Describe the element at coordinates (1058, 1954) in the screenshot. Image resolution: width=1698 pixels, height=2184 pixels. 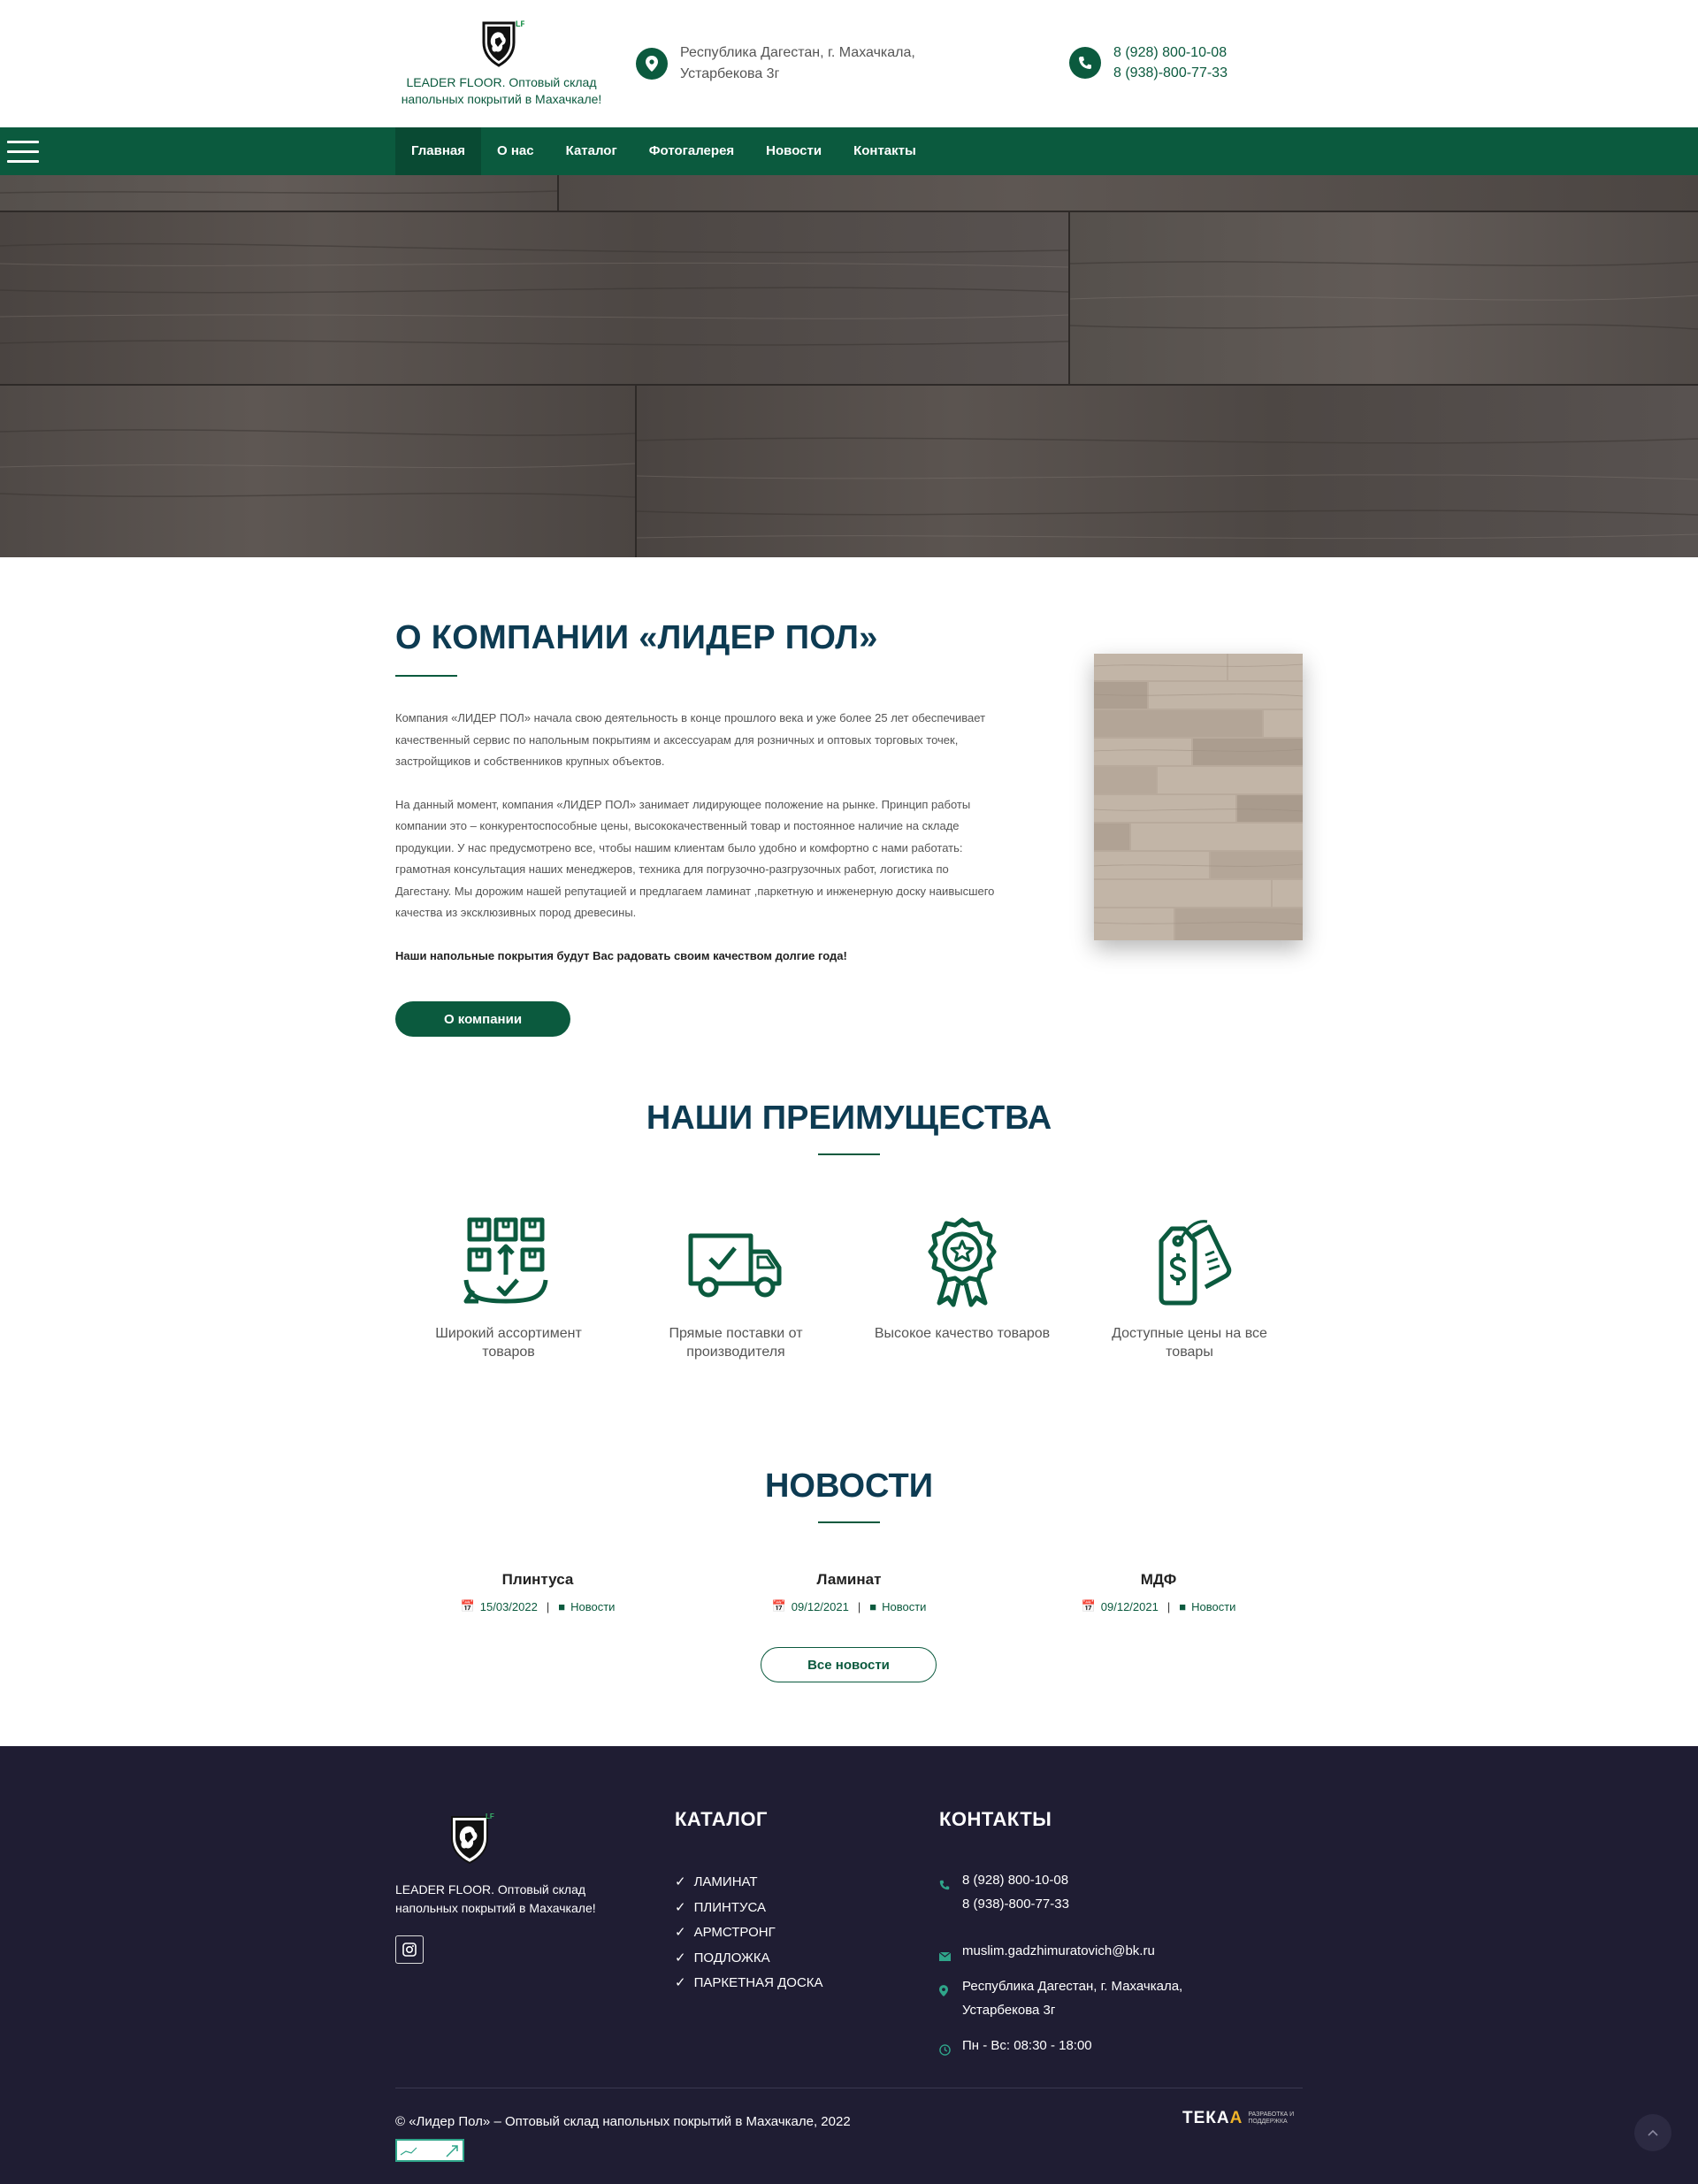
I see `footer-email-link: muslim.gadzhimuratovich@bk.ru` at that location.